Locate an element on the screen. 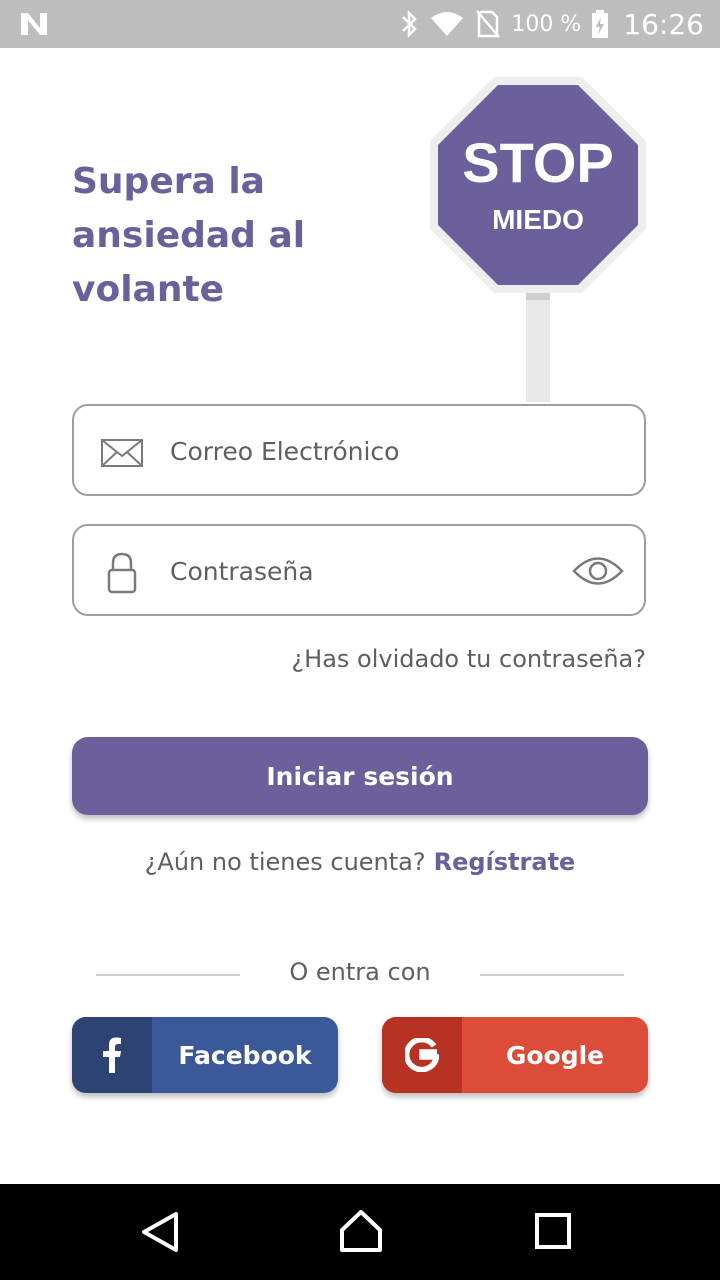 This screenshot has width=720, height=1280. system-navigation-bar is located at coordinates (360, 1232).